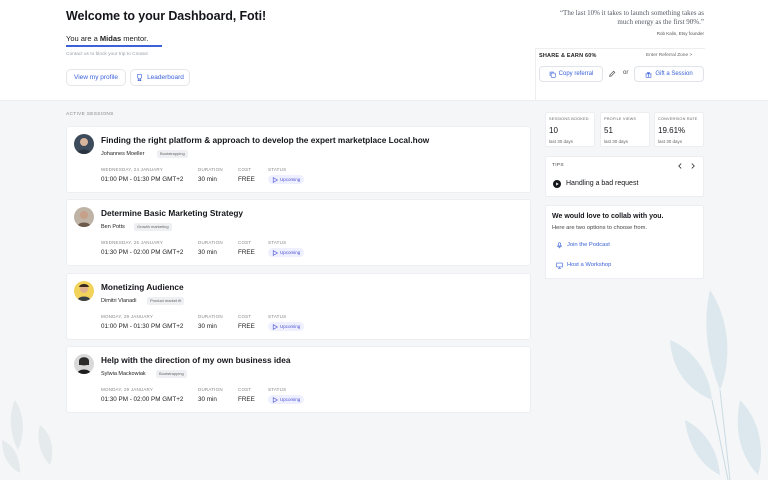 The image size is (768, 480). I want to click on presentation-icon, so click(559, 265).